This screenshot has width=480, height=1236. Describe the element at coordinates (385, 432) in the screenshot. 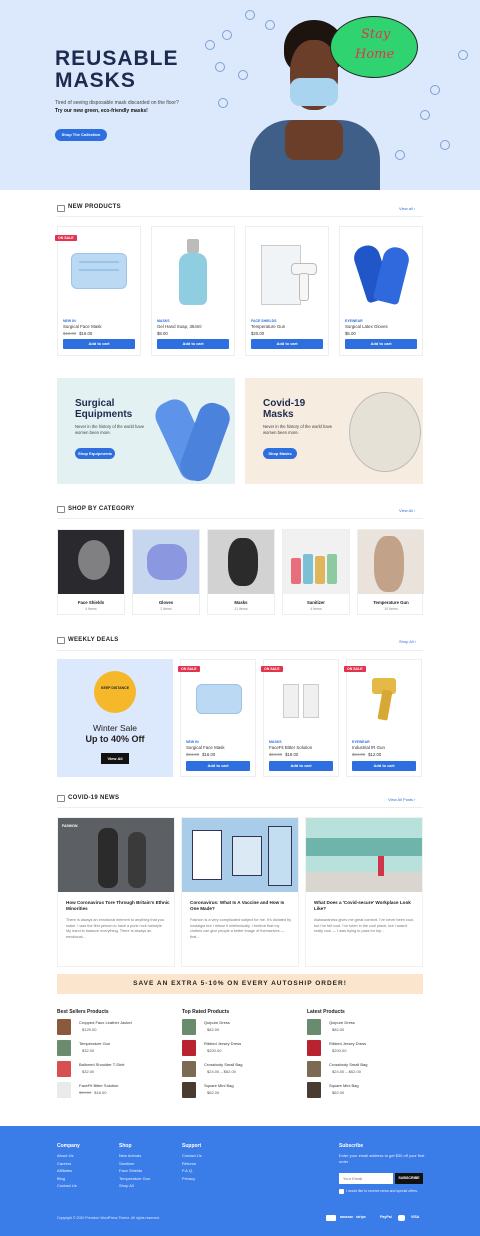

I see `n95-mask-image` at that location.